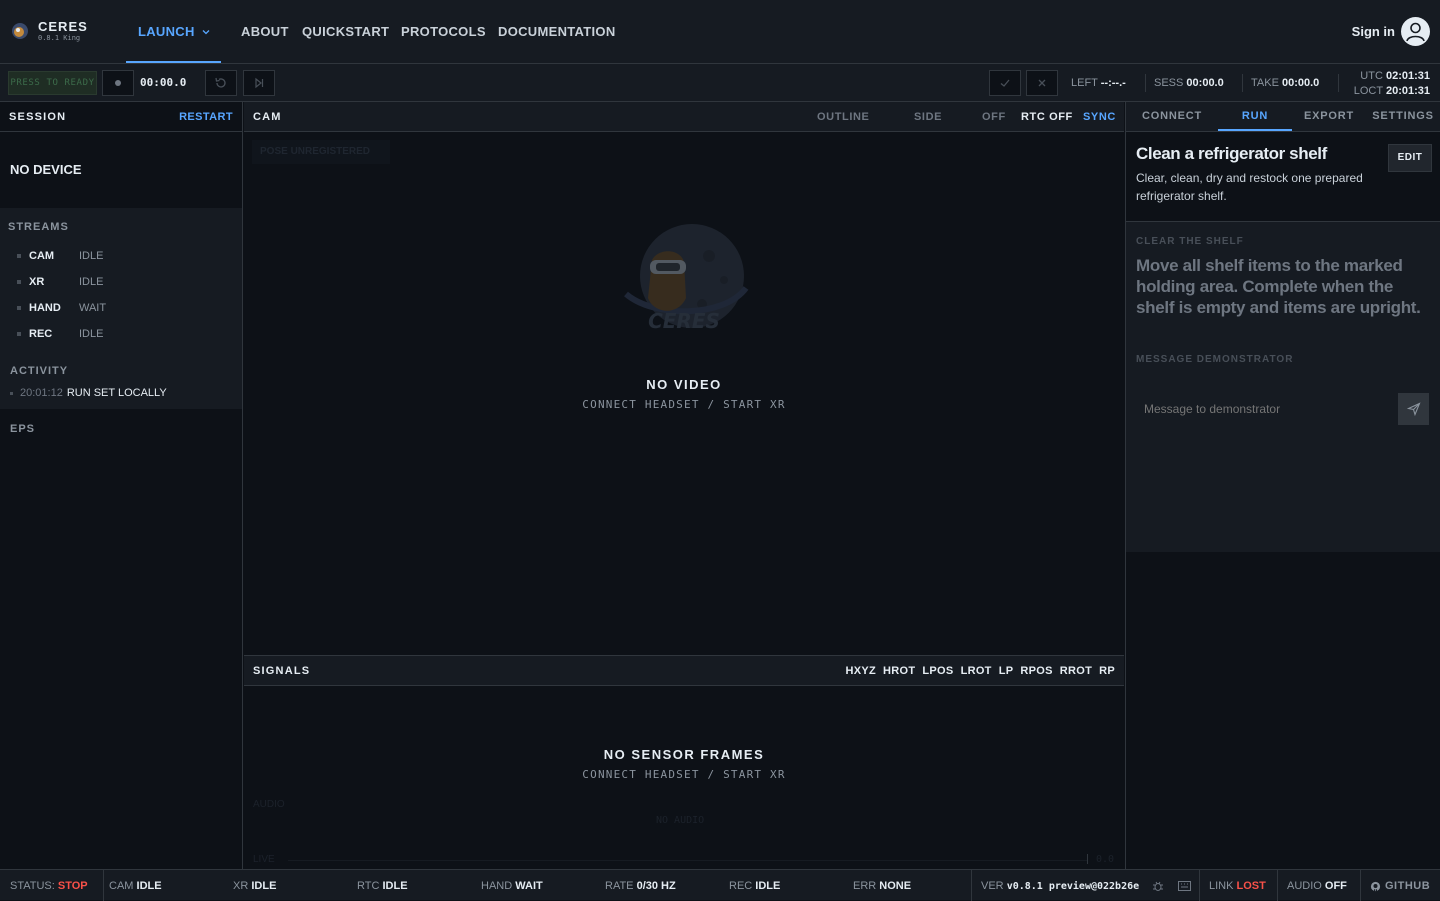  I want to click on device-status: NO DEVICE, so click(121, 170).